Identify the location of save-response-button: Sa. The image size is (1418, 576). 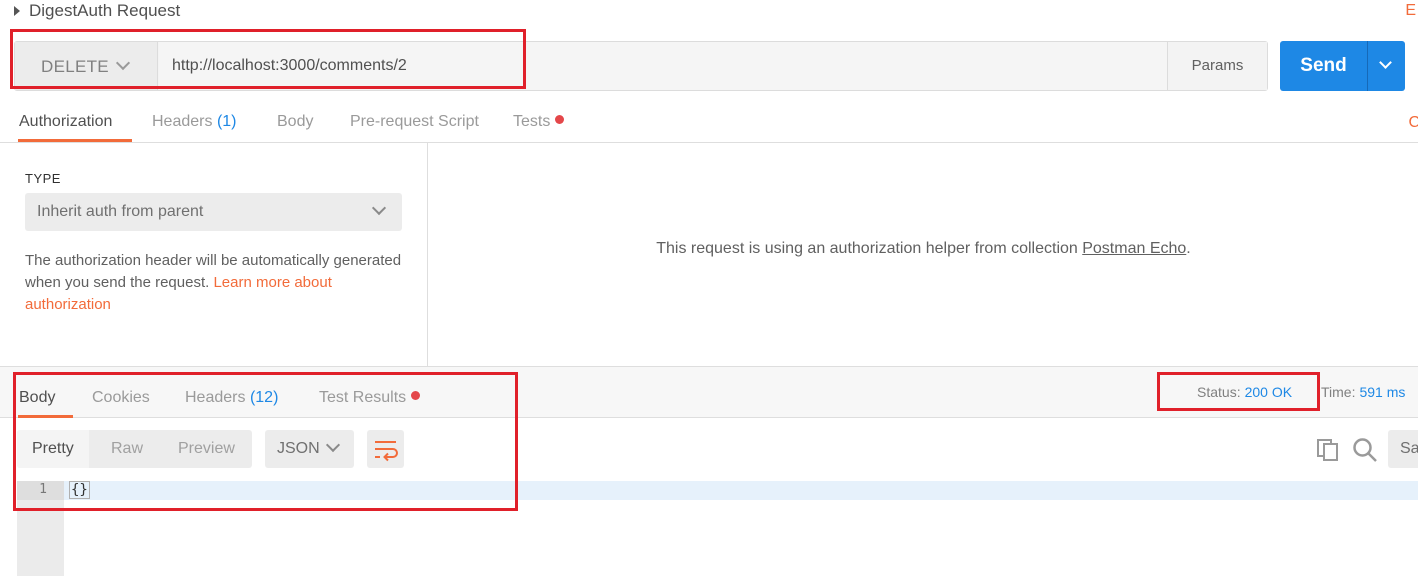
(1403, 449).